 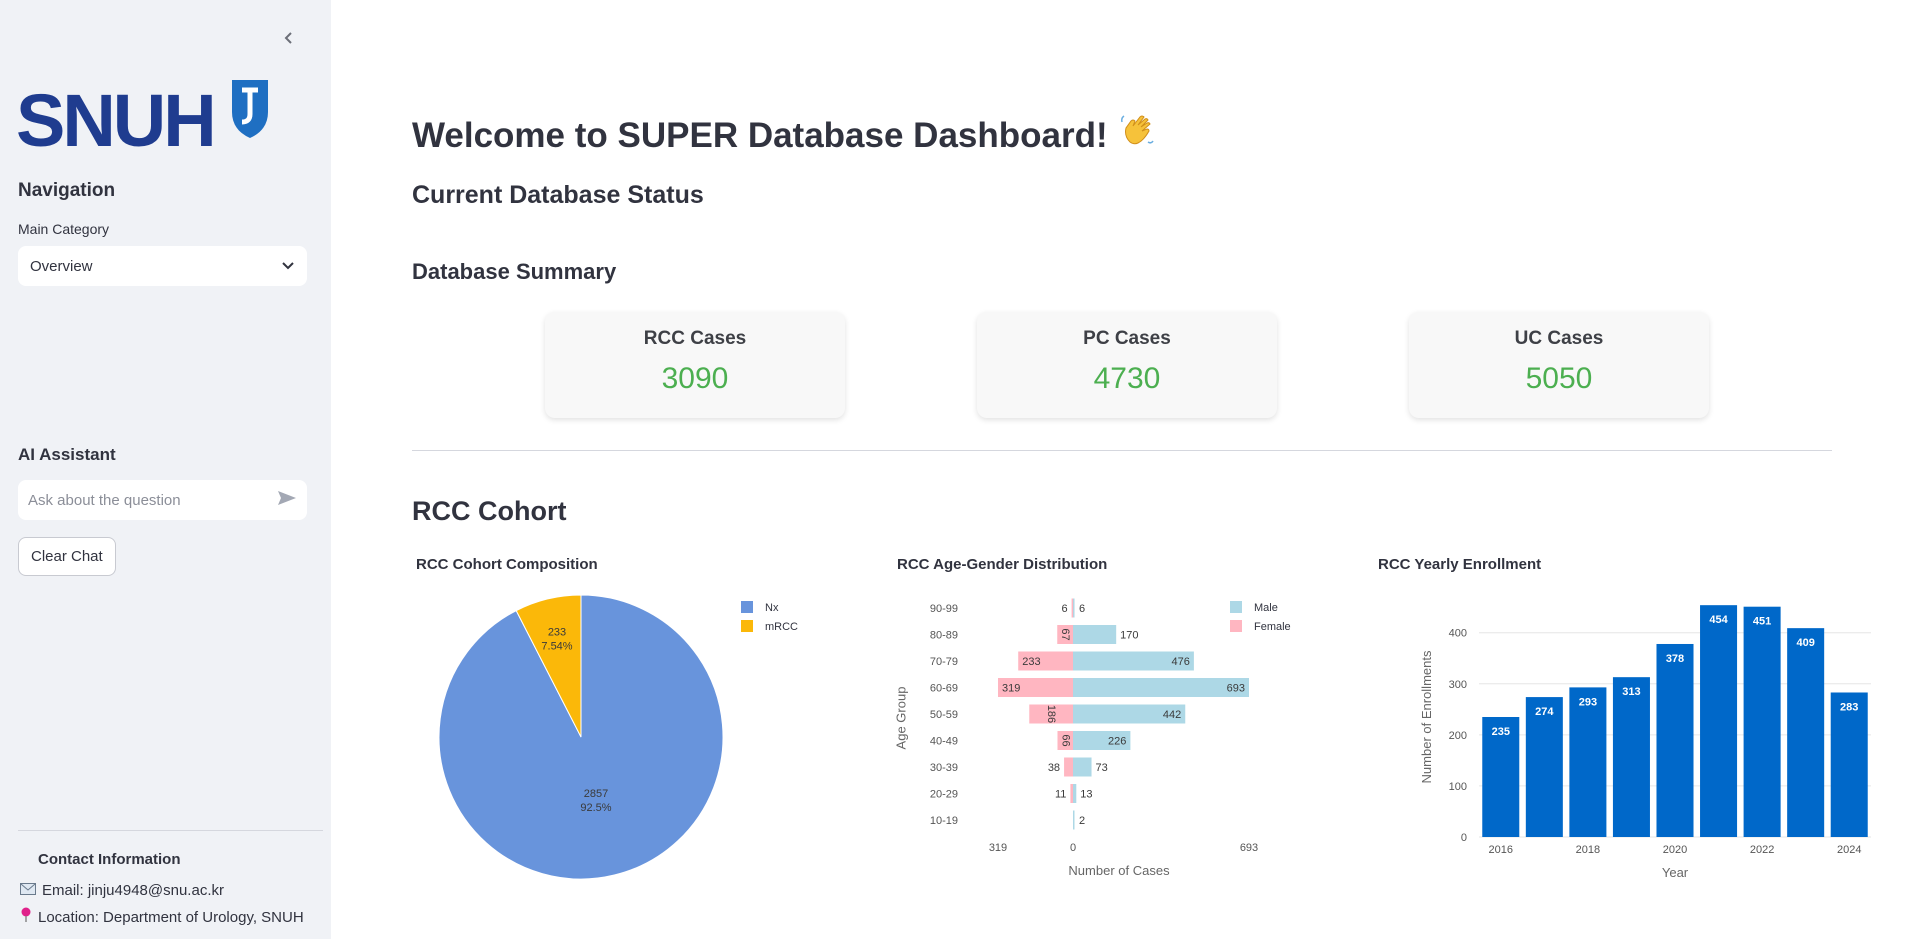 I want to click on bar-label-female: 6, so click(x=1064, y=609).